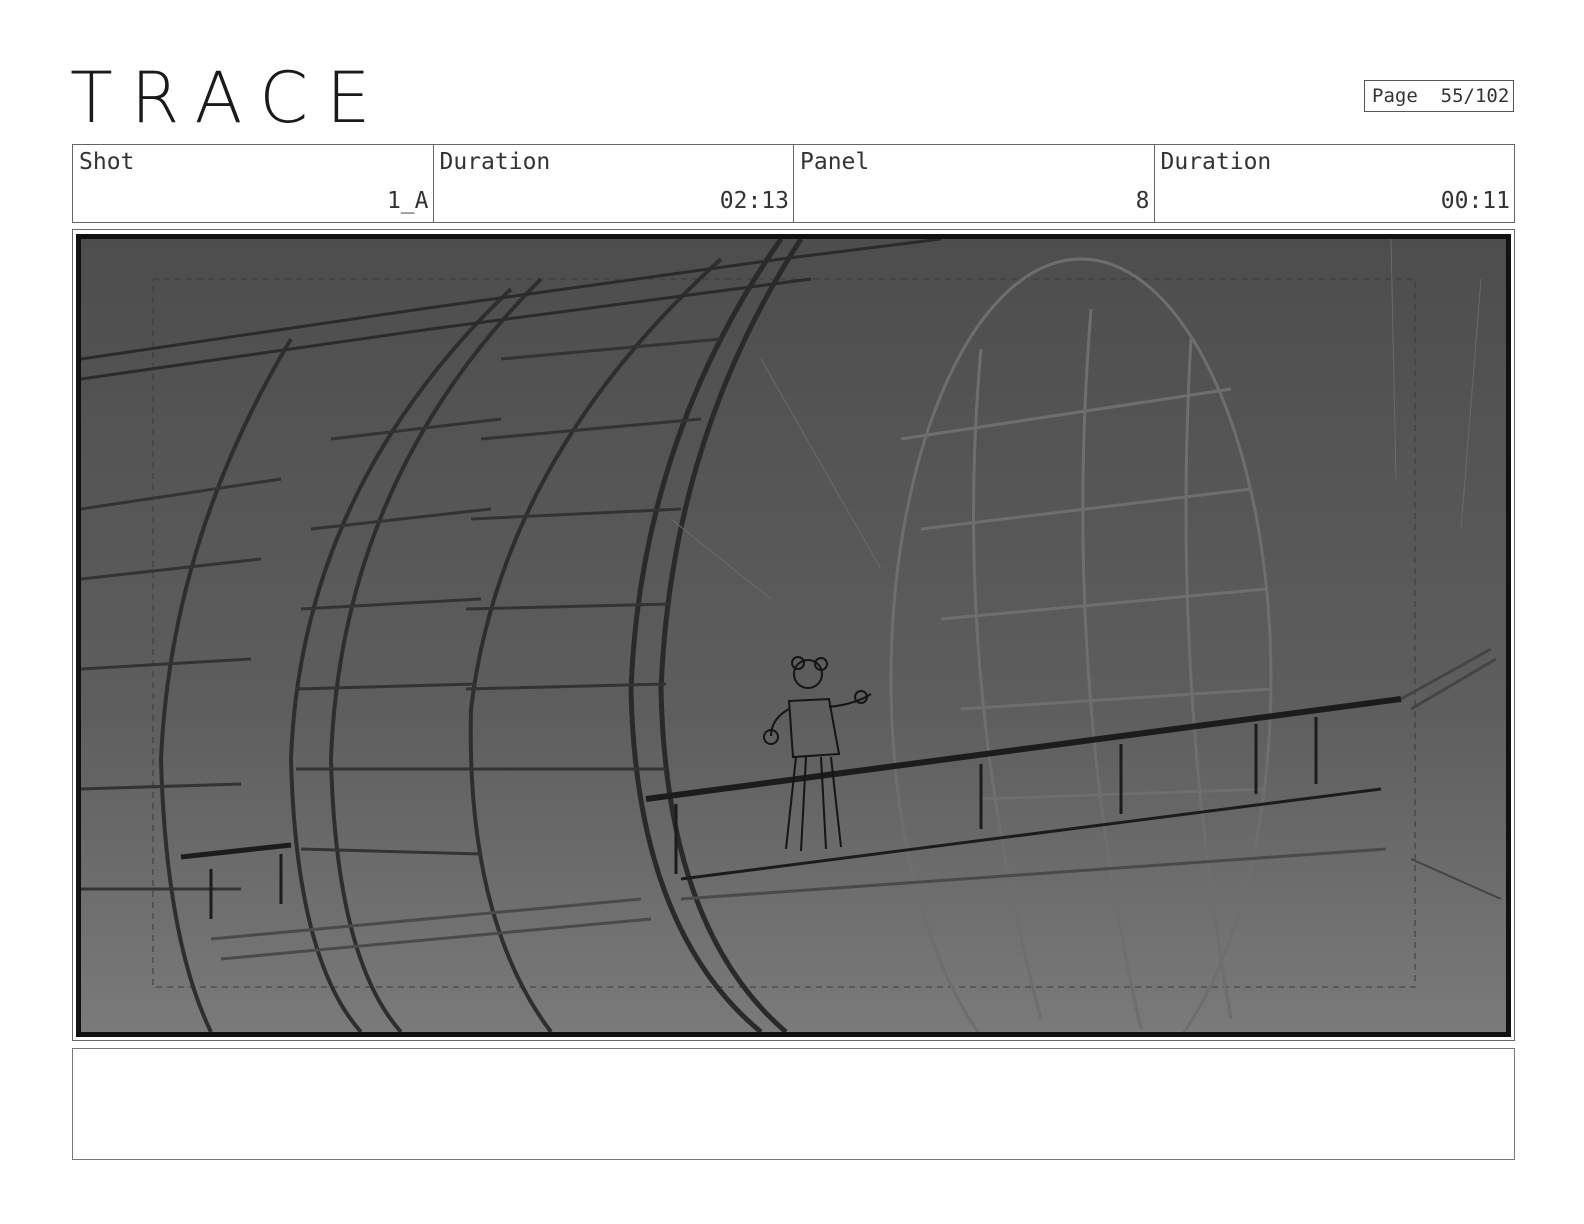 This screenshot has height=1224, width=1584. I want to click on page-number: 55/102, so click(1475, 96).